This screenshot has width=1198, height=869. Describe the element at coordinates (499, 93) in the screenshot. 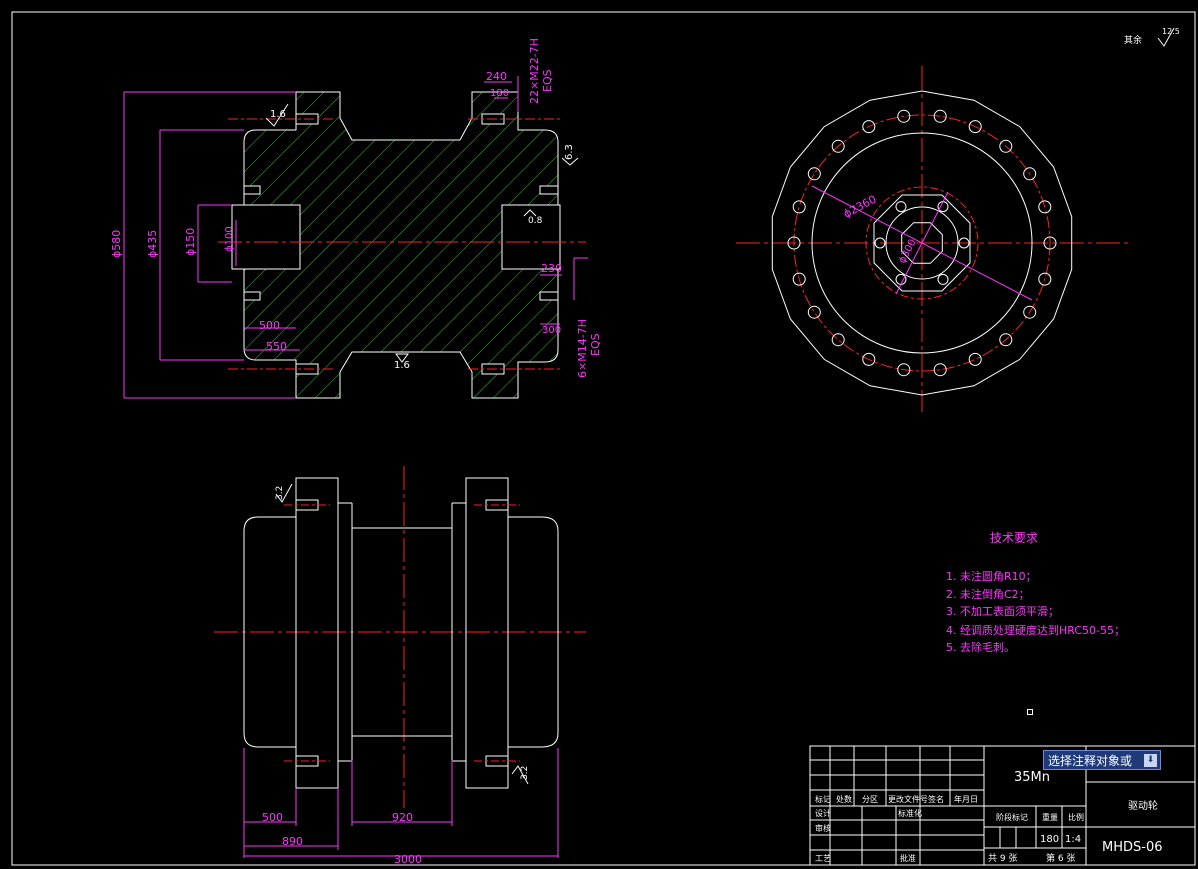

I see `dim-180: 180` at that location.